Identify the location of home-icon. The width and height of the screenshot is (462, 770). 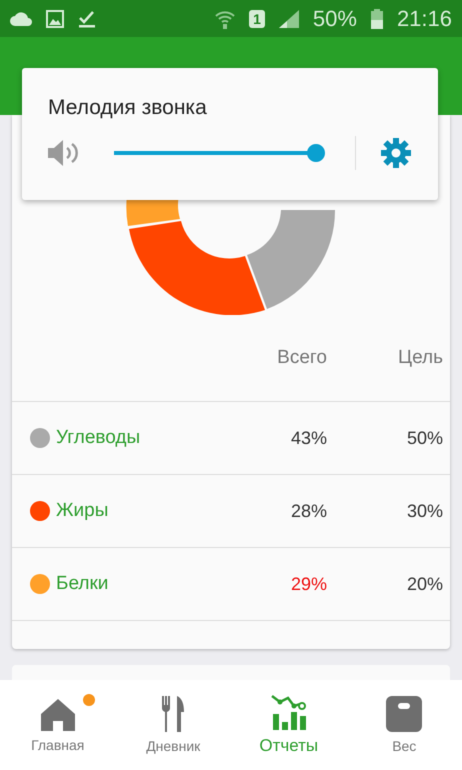
(58, 714).